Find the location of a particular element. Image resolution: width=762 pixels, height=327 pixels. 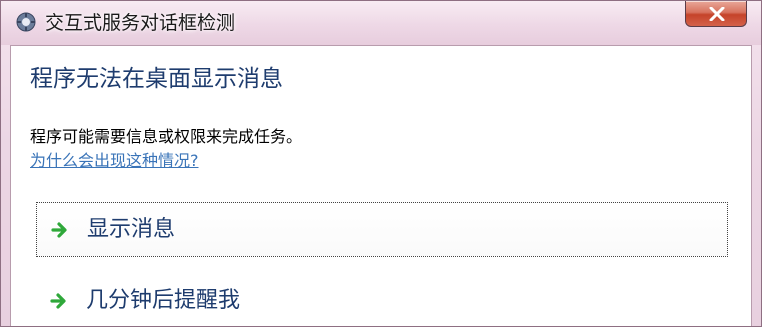

window-title: 交互式服务对话框检测 is located at coordinates (140, 23).